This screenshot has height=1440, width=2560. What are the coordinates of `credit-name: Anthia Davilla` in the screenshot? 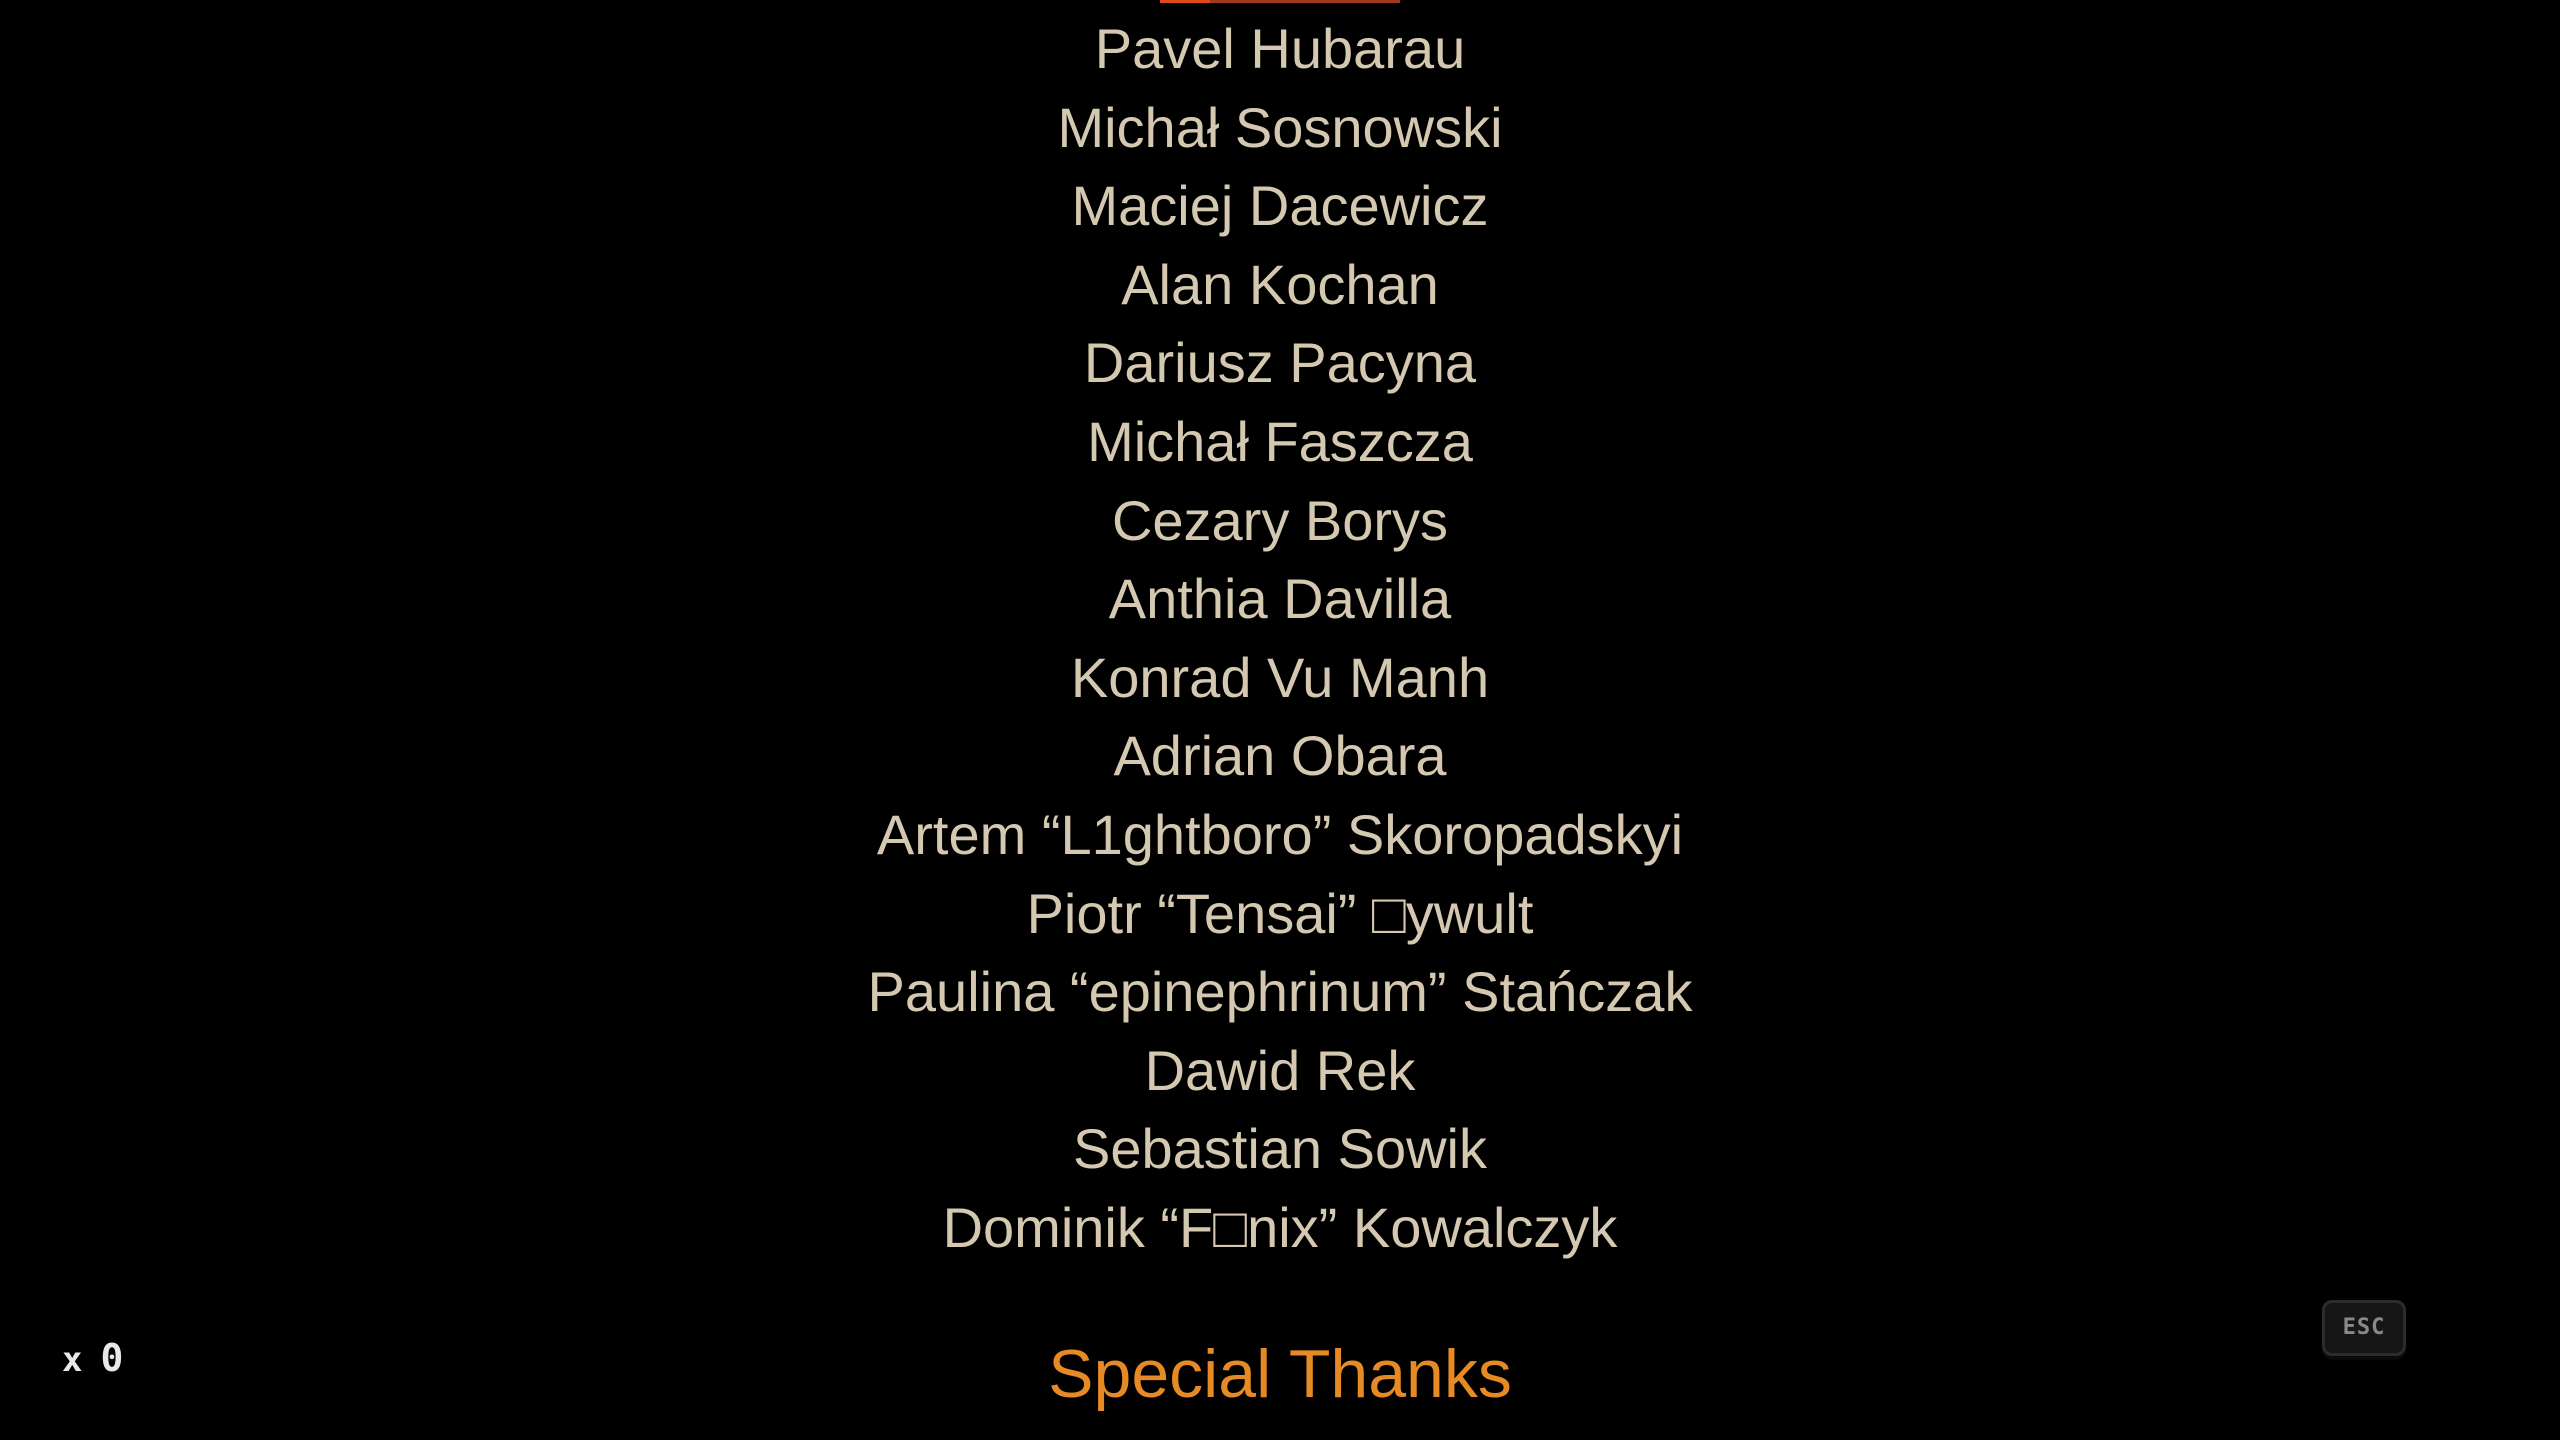 It's located at (1280, 599).